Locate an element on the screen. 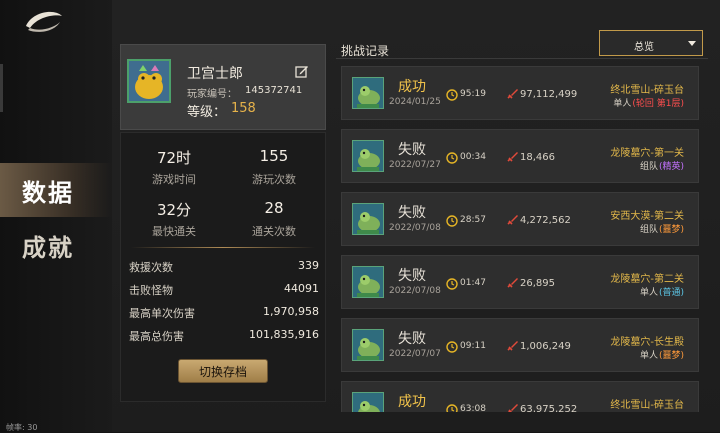 This screenshot has height=433, width=720. avatar-character-icon is located at coordinates (149, 81).